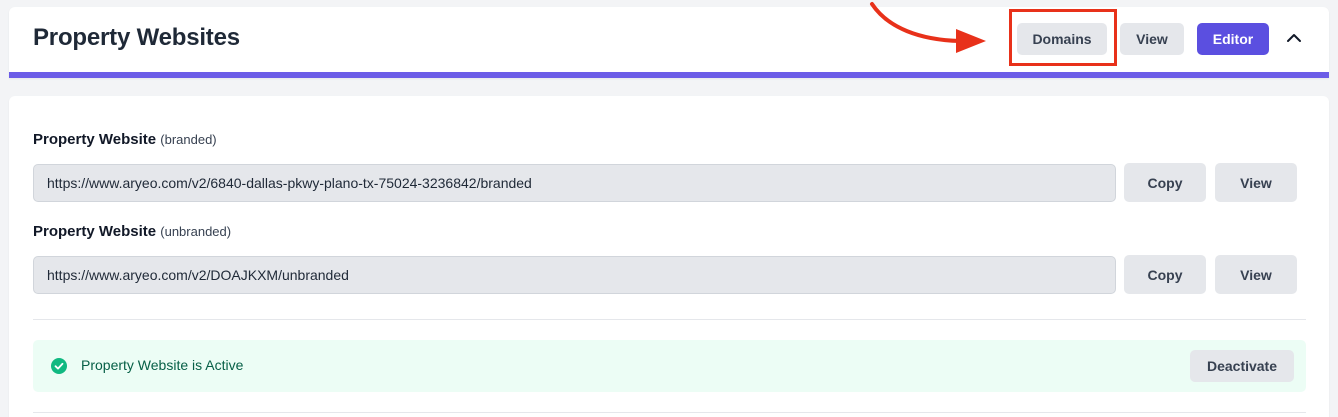 The height and width of the screenshot is (417, 1338). What do you see at coordinates (1233, 39) in the screenshot?
I see `editor-button: Editor` at bounding box center [1233, 39].